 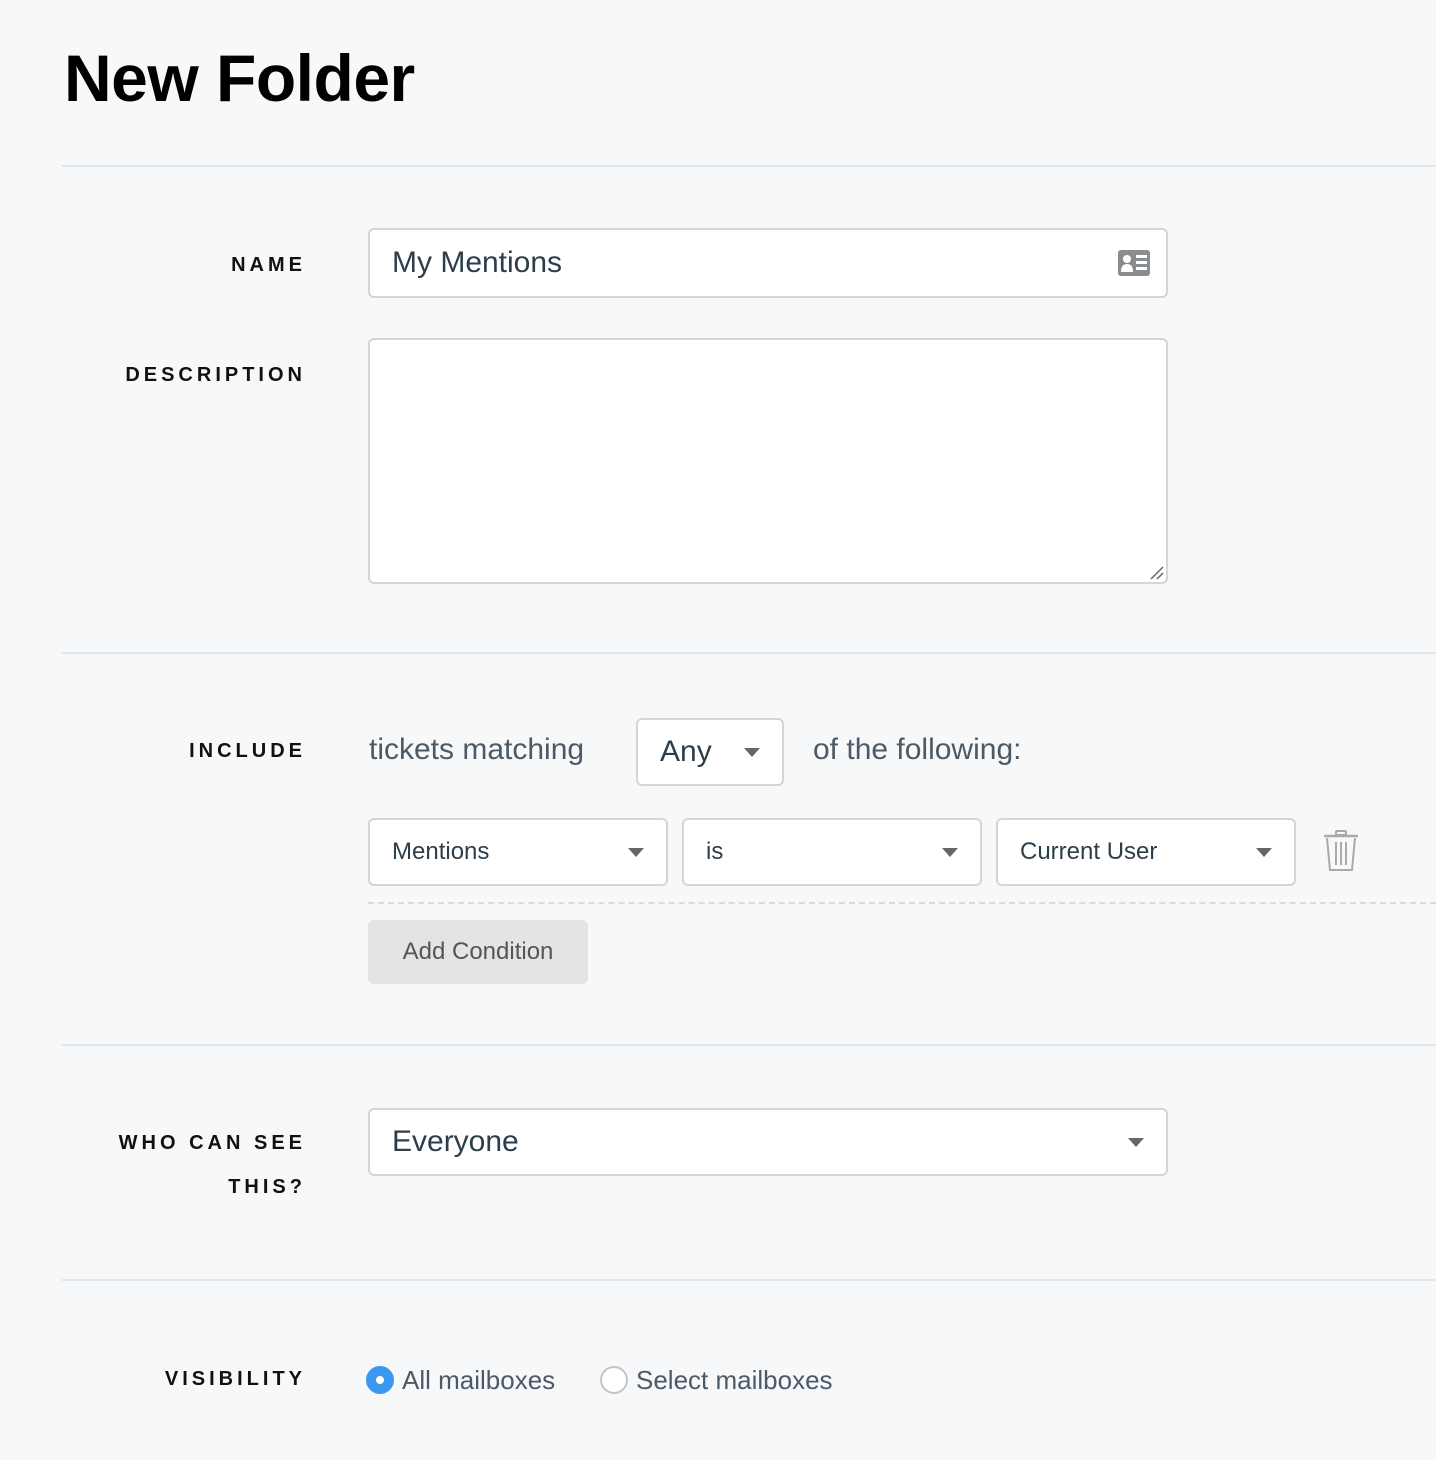 I want to click on radio-select-mailboxes: Select mailboxes, so click(x=716, y=1380).